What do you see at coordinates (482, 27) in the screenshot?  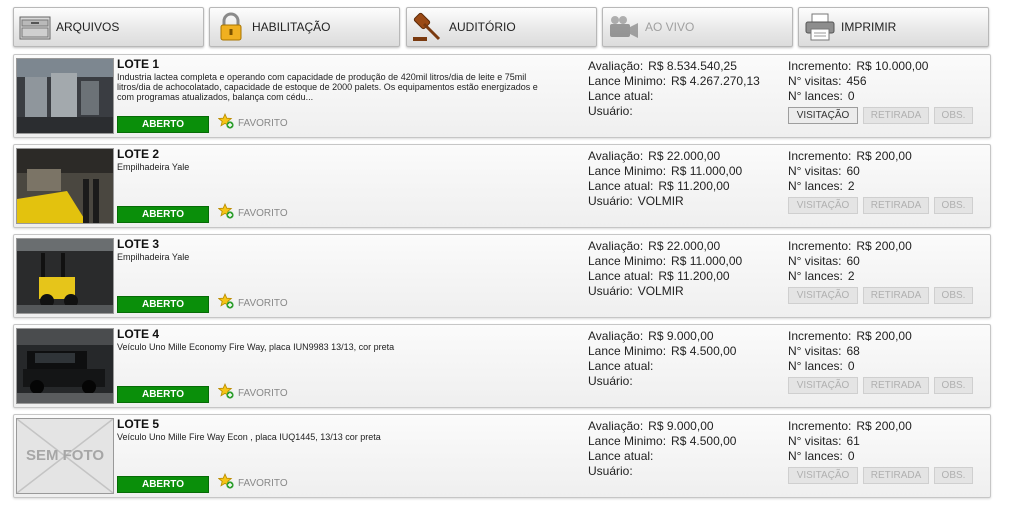 I see `auditorio-label: AUDITÓRIO` at bounding box center [482, 27].